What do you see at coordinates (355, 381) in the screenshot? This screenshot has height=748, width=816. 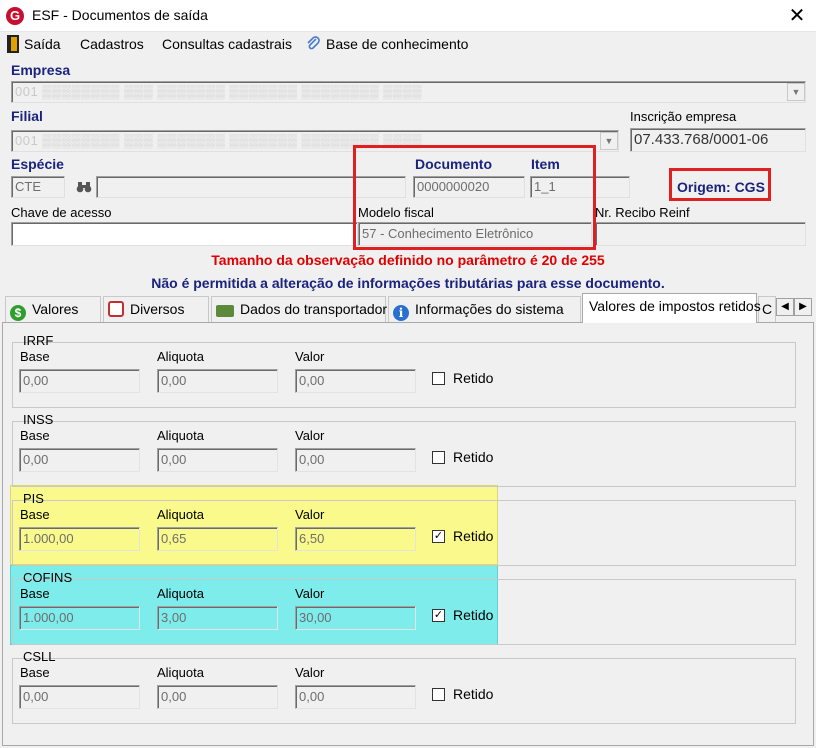 I see `irrf-valor-field: 0,00` at bounding box center [355, 381].